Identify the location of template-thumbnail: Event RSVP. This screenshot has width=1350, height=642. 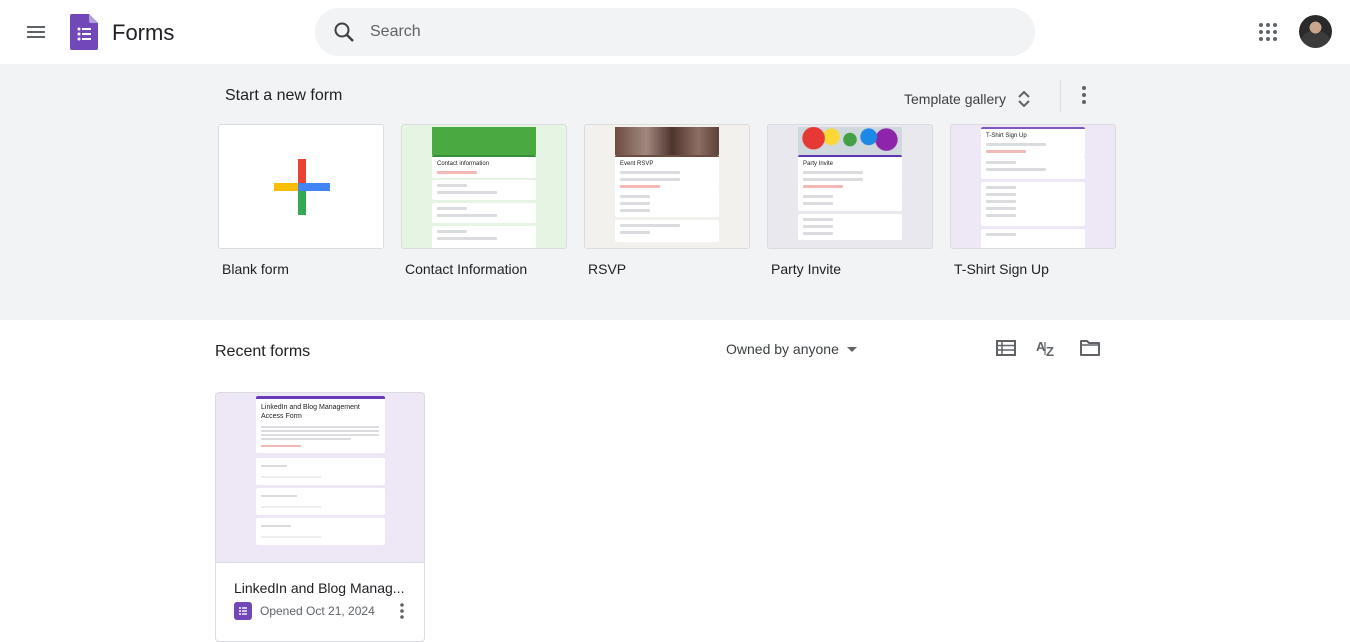
(667, 186).